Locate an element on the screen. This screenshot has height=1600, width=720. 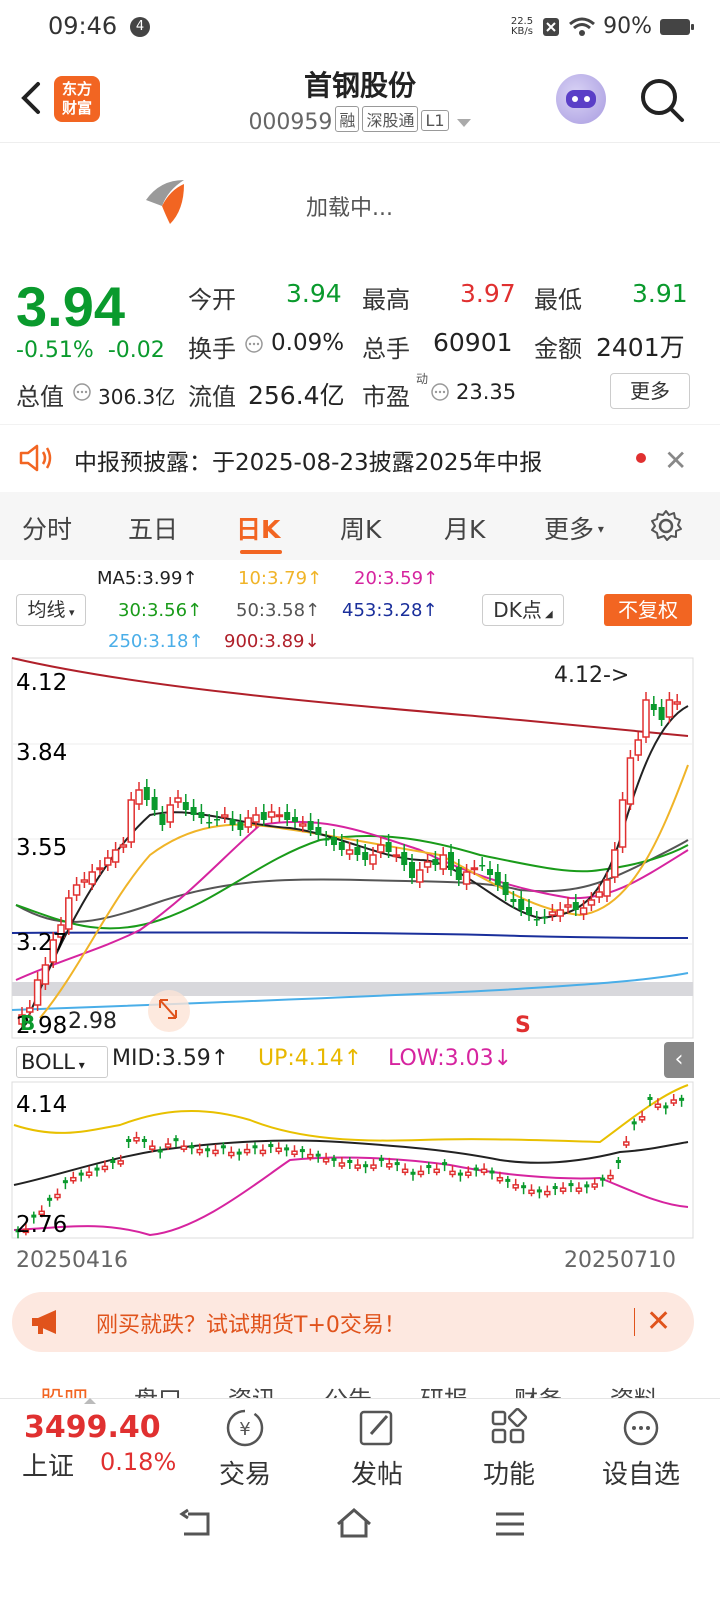
ma5-legend: MA5:3.99↑ is located at coordinates (147, 578).